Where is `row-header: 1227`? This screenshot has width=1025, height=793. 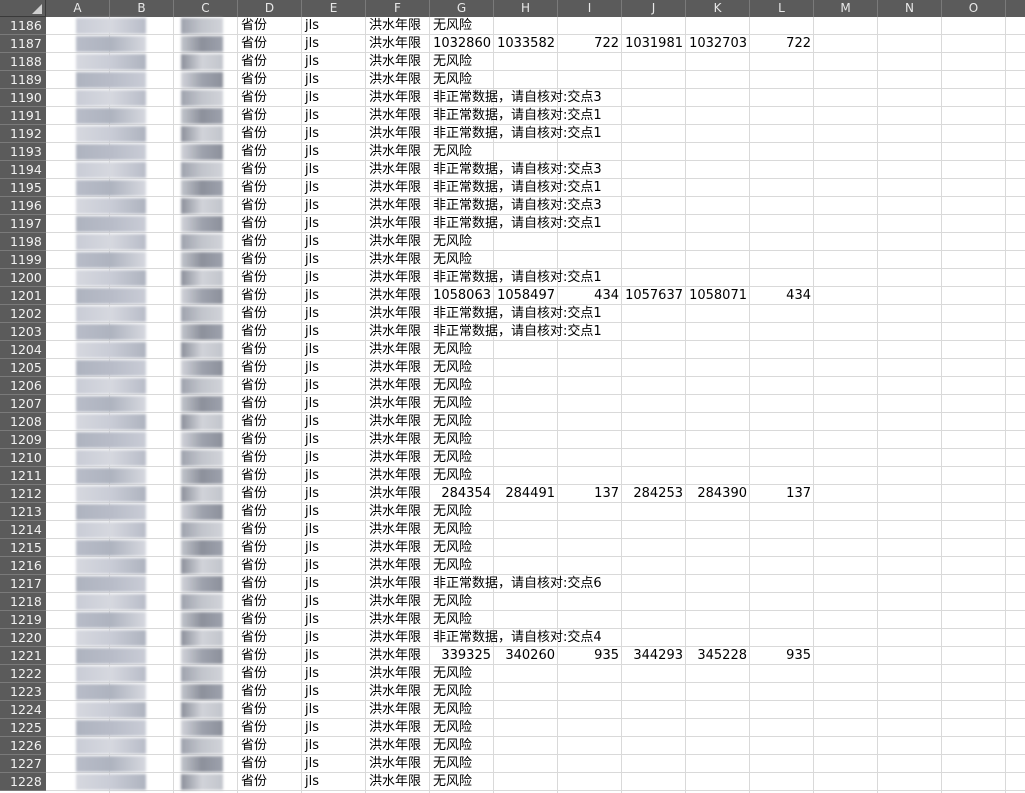 row-header: 1227 is located at coordinates (23, 764).